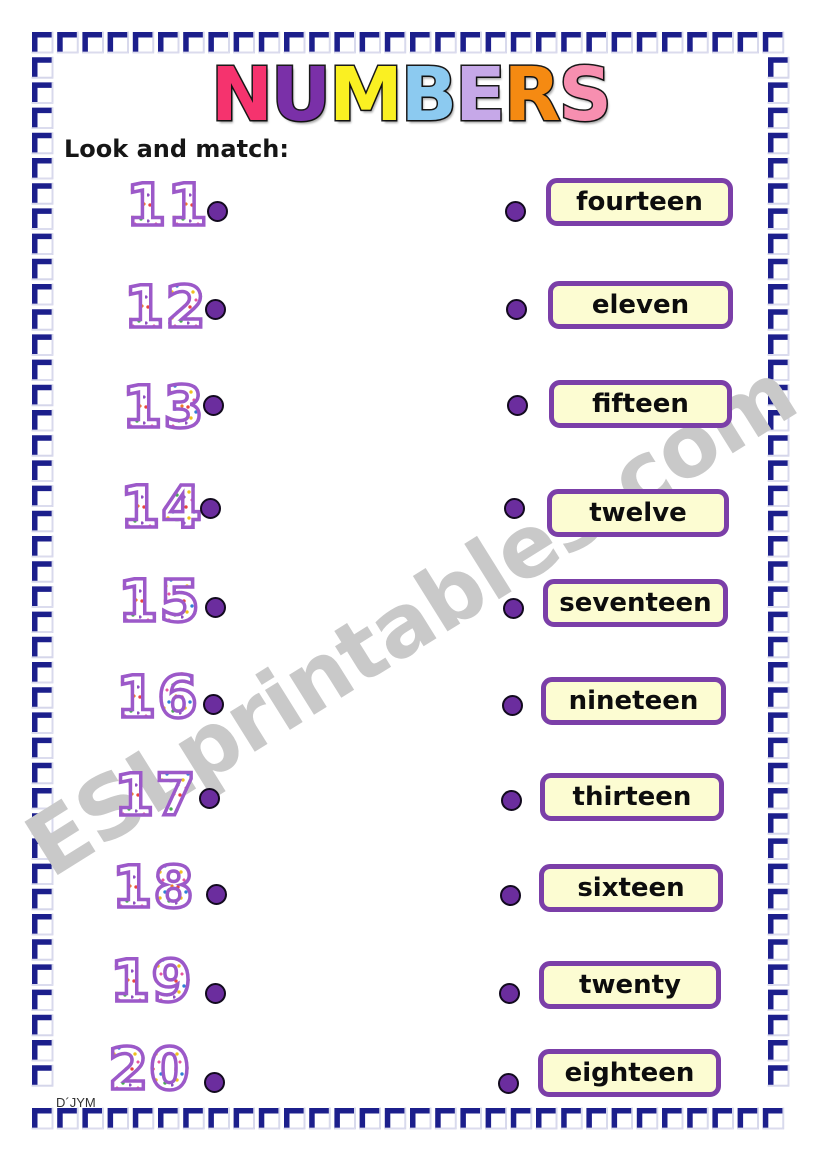  Describe the element at coordinates (242, 95) in the screenshot. I see `title-letter-n-0: N` at that location.